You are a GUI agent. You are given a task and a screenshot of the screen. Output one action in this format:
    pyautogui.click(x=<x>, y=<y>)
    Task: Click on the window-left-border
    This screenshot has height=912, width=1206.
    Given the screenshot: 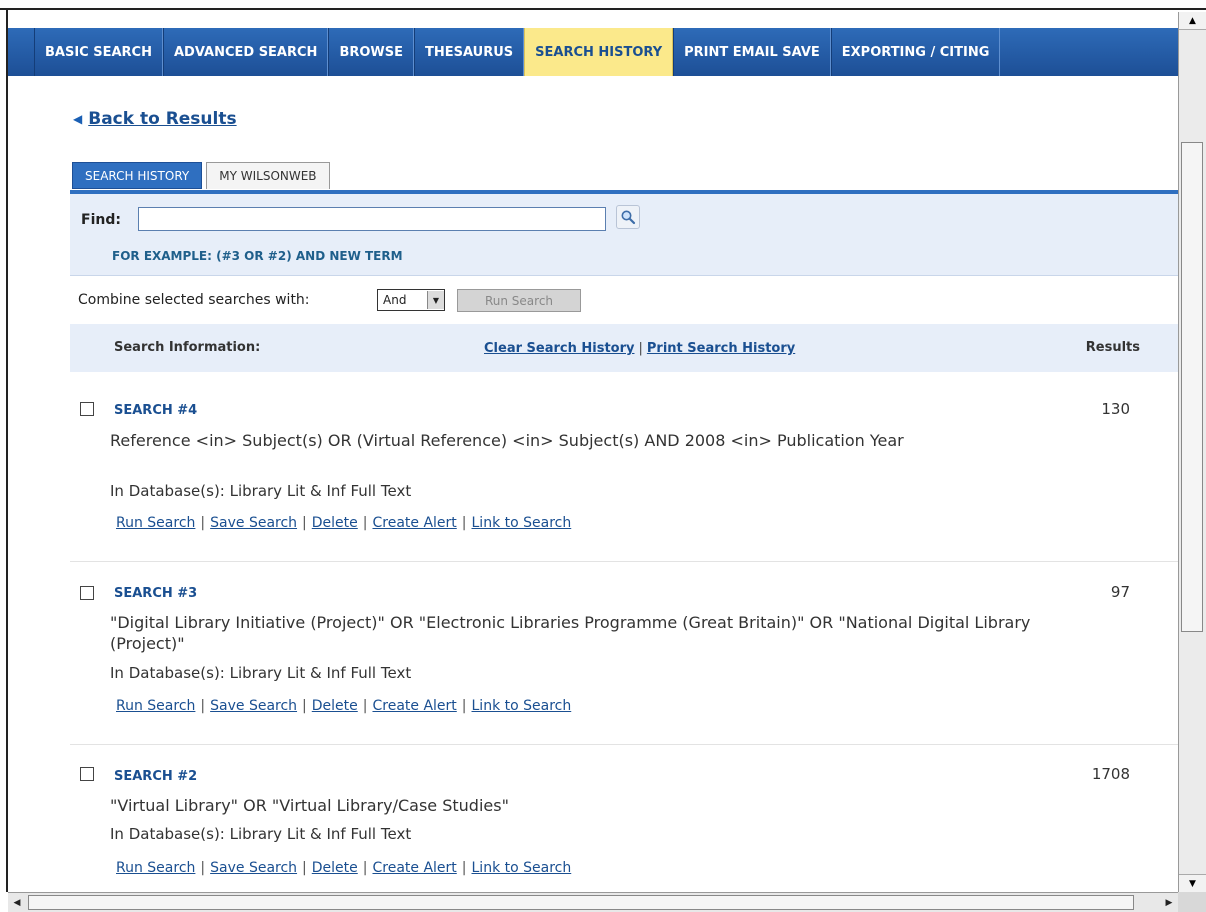 What is the action you would take?
    pyautogui.click(x=7, y=451)
    